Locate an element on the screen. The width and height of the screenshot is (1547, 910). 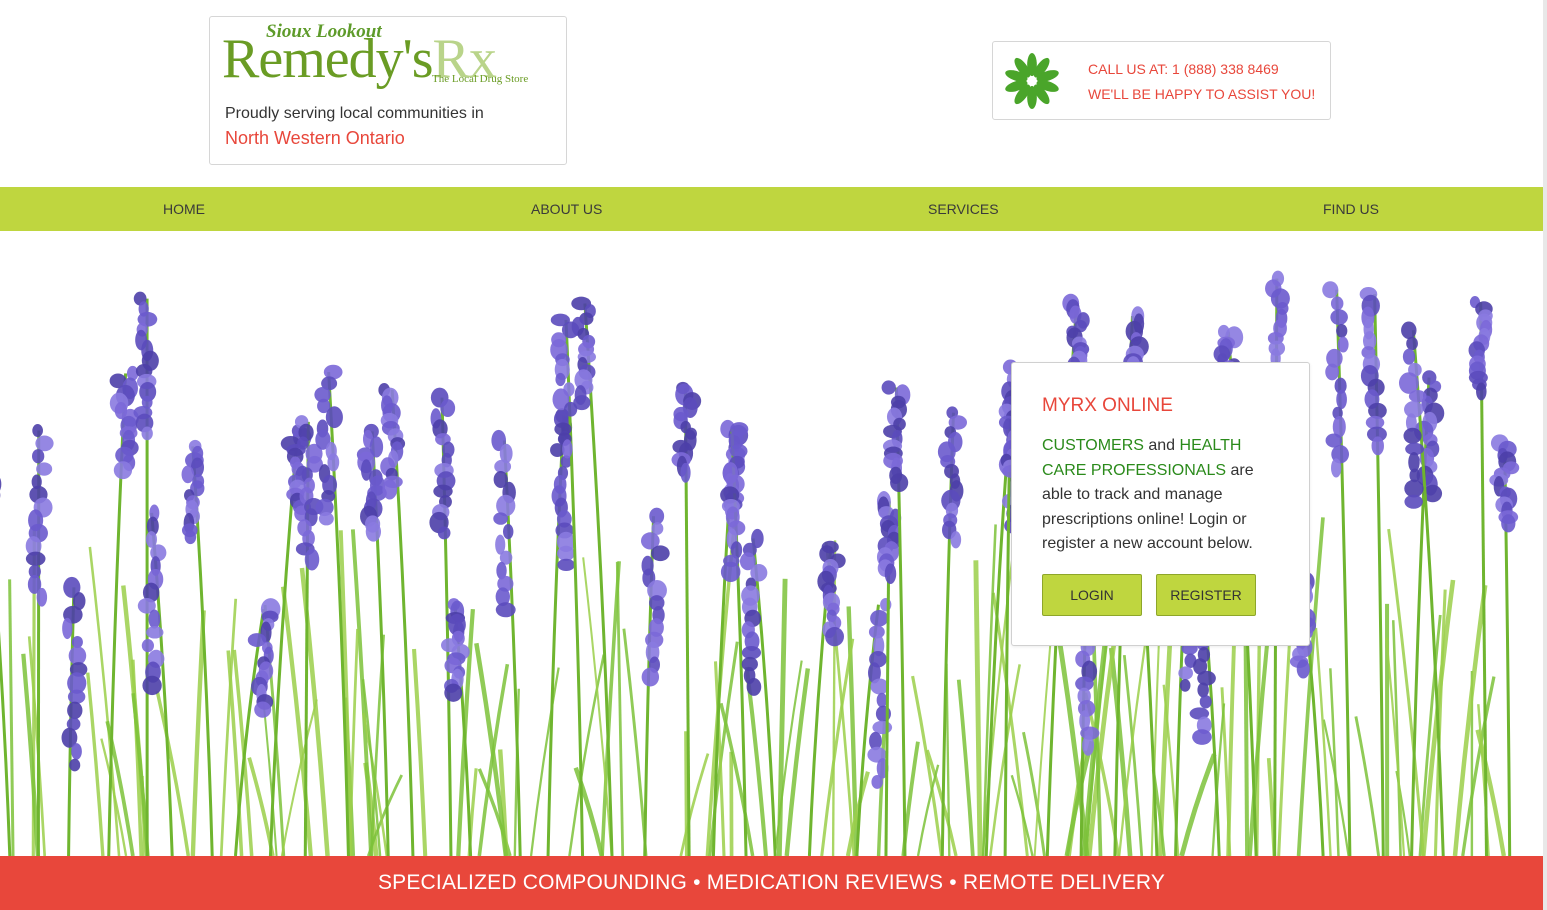
serving-text: Proudly serving local communities in is located at coordinates (354, 113).